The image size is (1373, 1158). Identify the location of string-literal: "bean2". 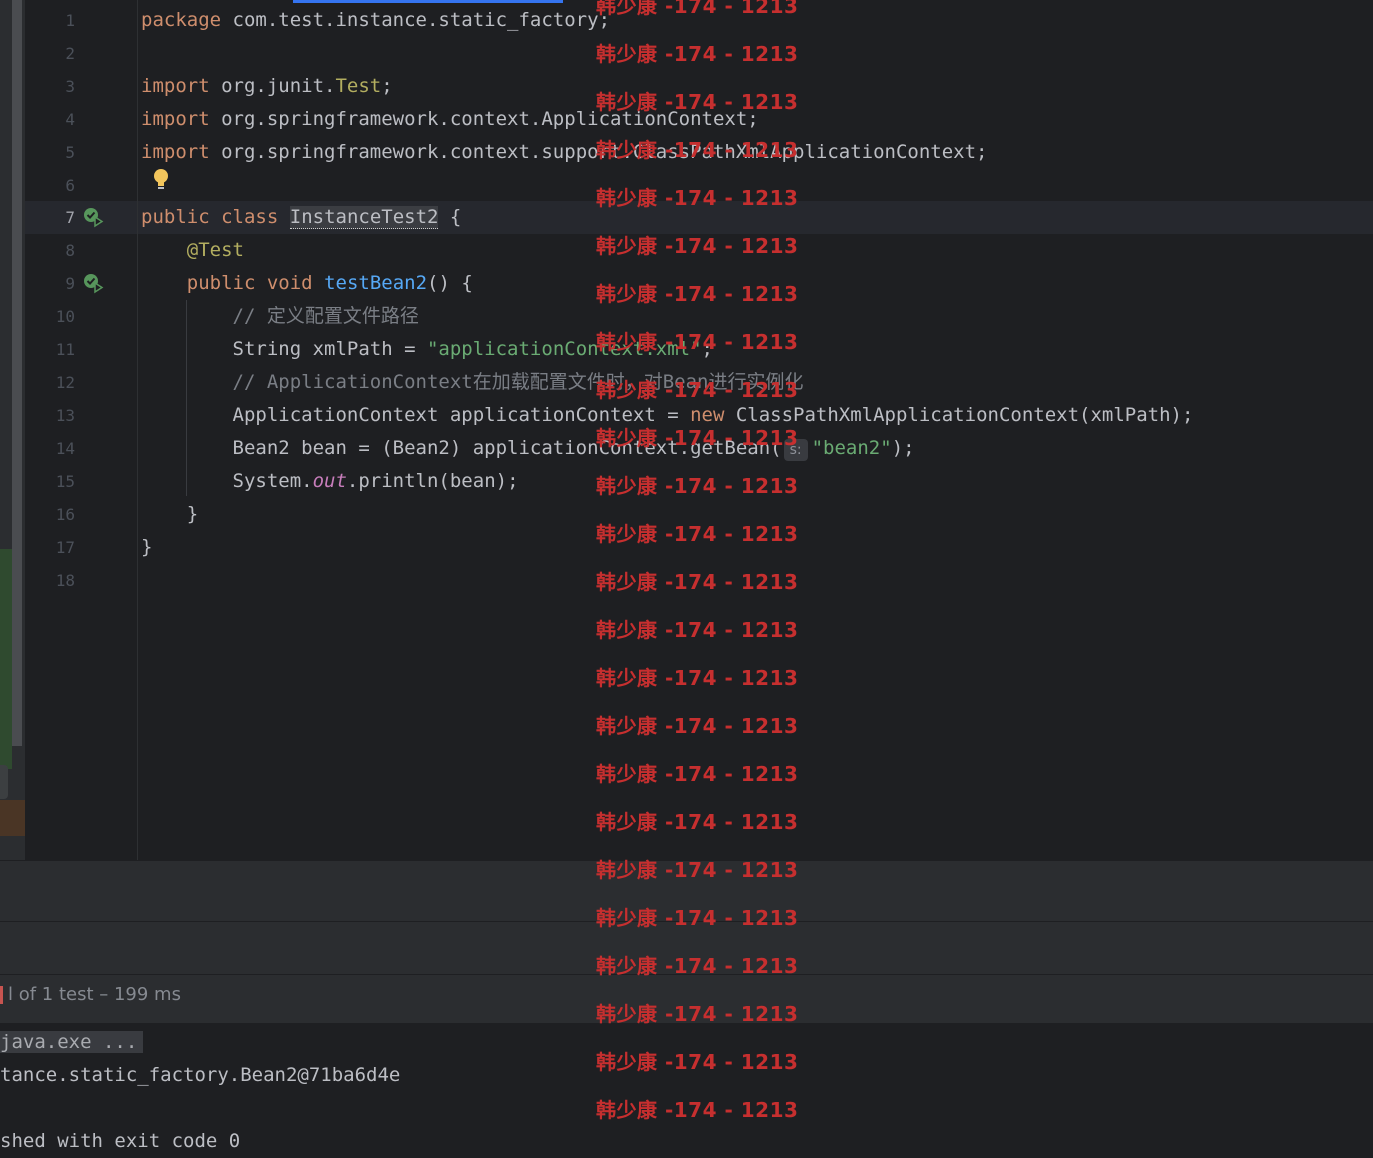
(851, 448).